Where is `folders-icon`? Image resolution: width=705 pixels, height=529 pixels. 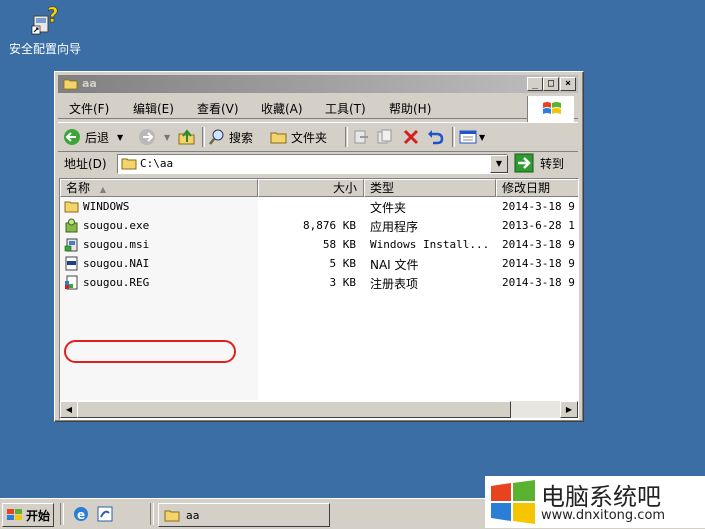 folders-icon is located at coordinates (278, 138).